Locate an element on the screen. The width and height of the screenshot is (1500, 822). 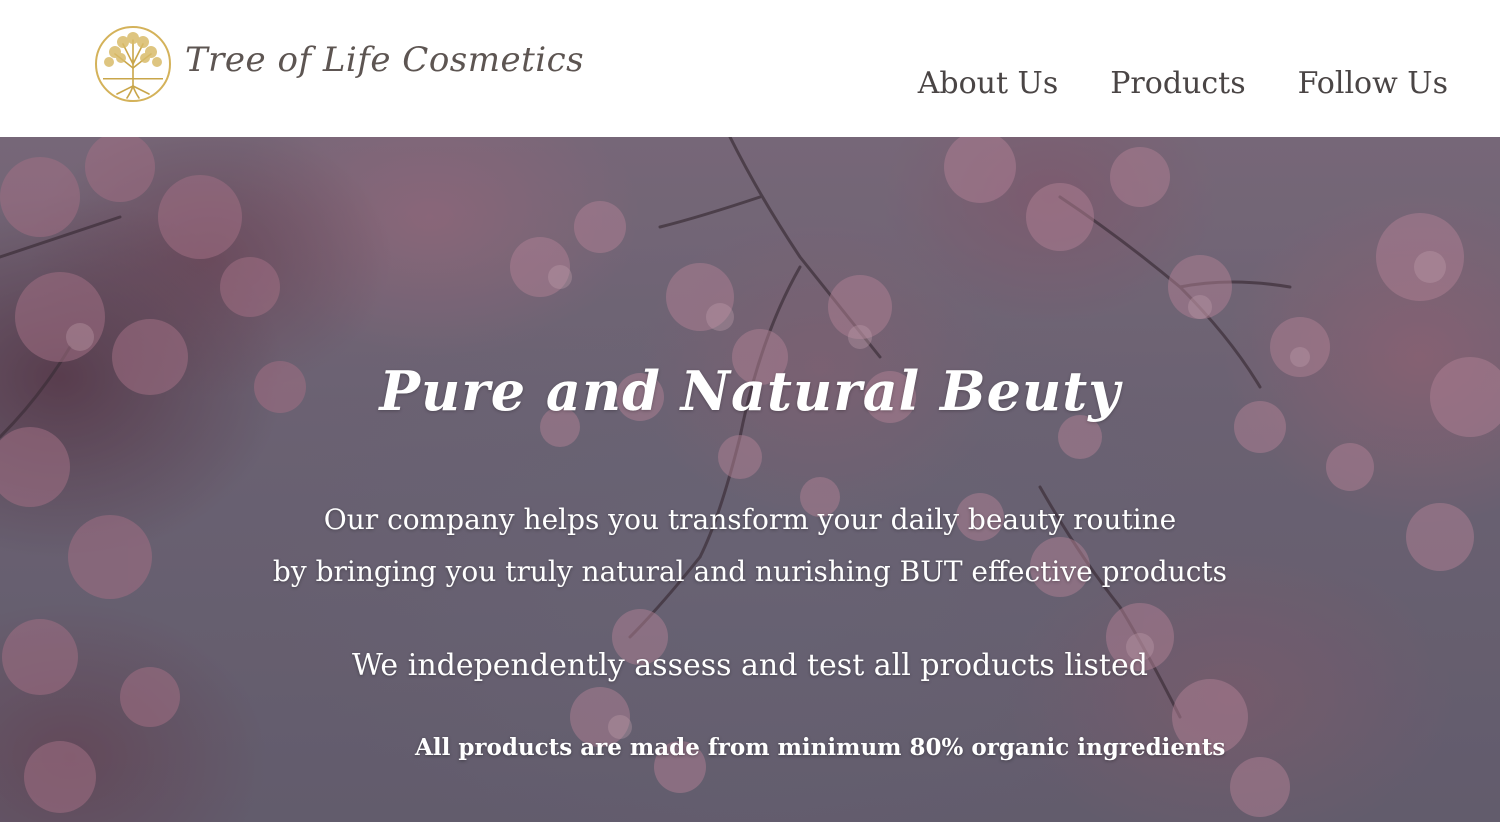
brand-name: Tree of Life Cosmetics is located at coordinates (385, 60).